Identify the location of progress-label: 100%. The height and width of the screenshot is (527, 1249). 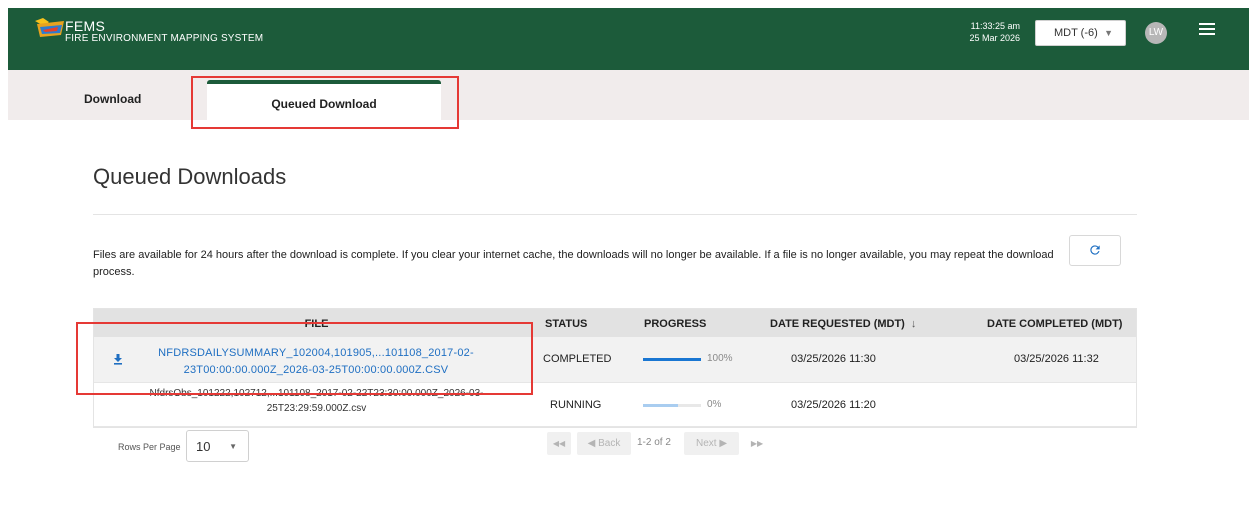
(720, 358).